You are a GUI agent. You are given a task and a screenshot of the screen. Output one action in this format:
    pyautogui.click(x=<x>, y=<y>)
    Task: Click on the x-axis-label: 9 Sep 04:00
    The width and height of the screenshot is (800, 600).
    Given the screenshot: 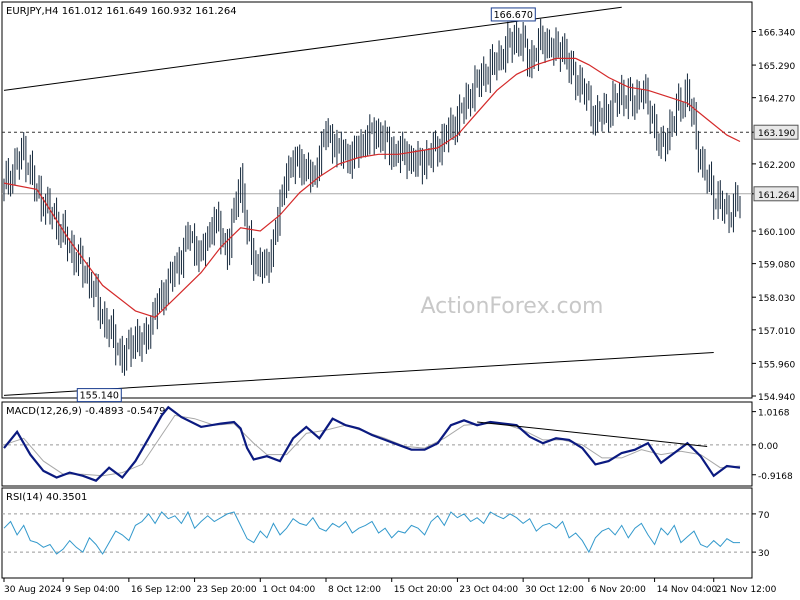 What is the action you would take?
    pyautogui.click(x=92, y=590)
    